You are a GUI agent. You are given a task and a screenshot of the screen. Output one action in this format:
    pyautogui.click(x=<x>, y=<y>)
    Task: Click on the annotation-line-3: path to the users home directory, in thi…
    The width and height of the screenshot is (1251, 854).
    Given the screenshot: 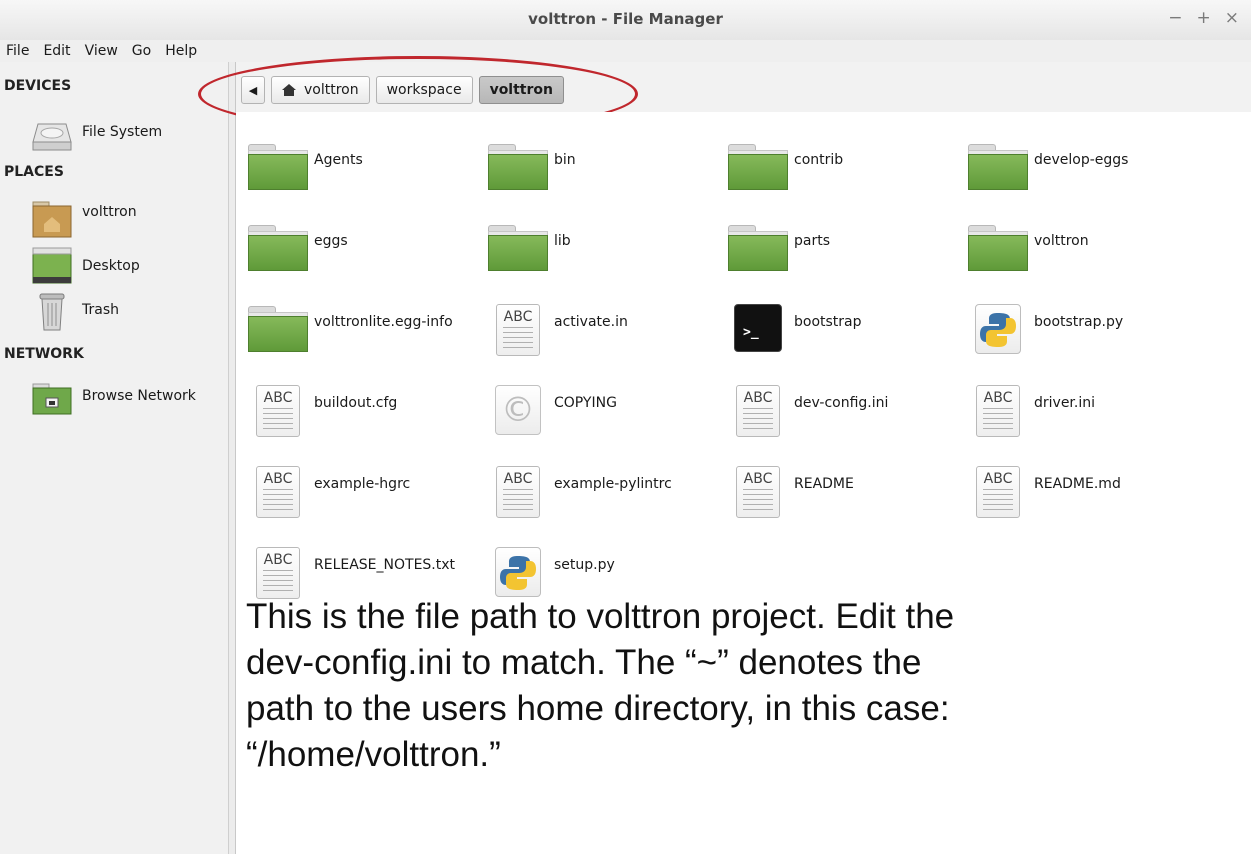 What is the action you would take?
    pyautogui.click(x=598, y=708)
    